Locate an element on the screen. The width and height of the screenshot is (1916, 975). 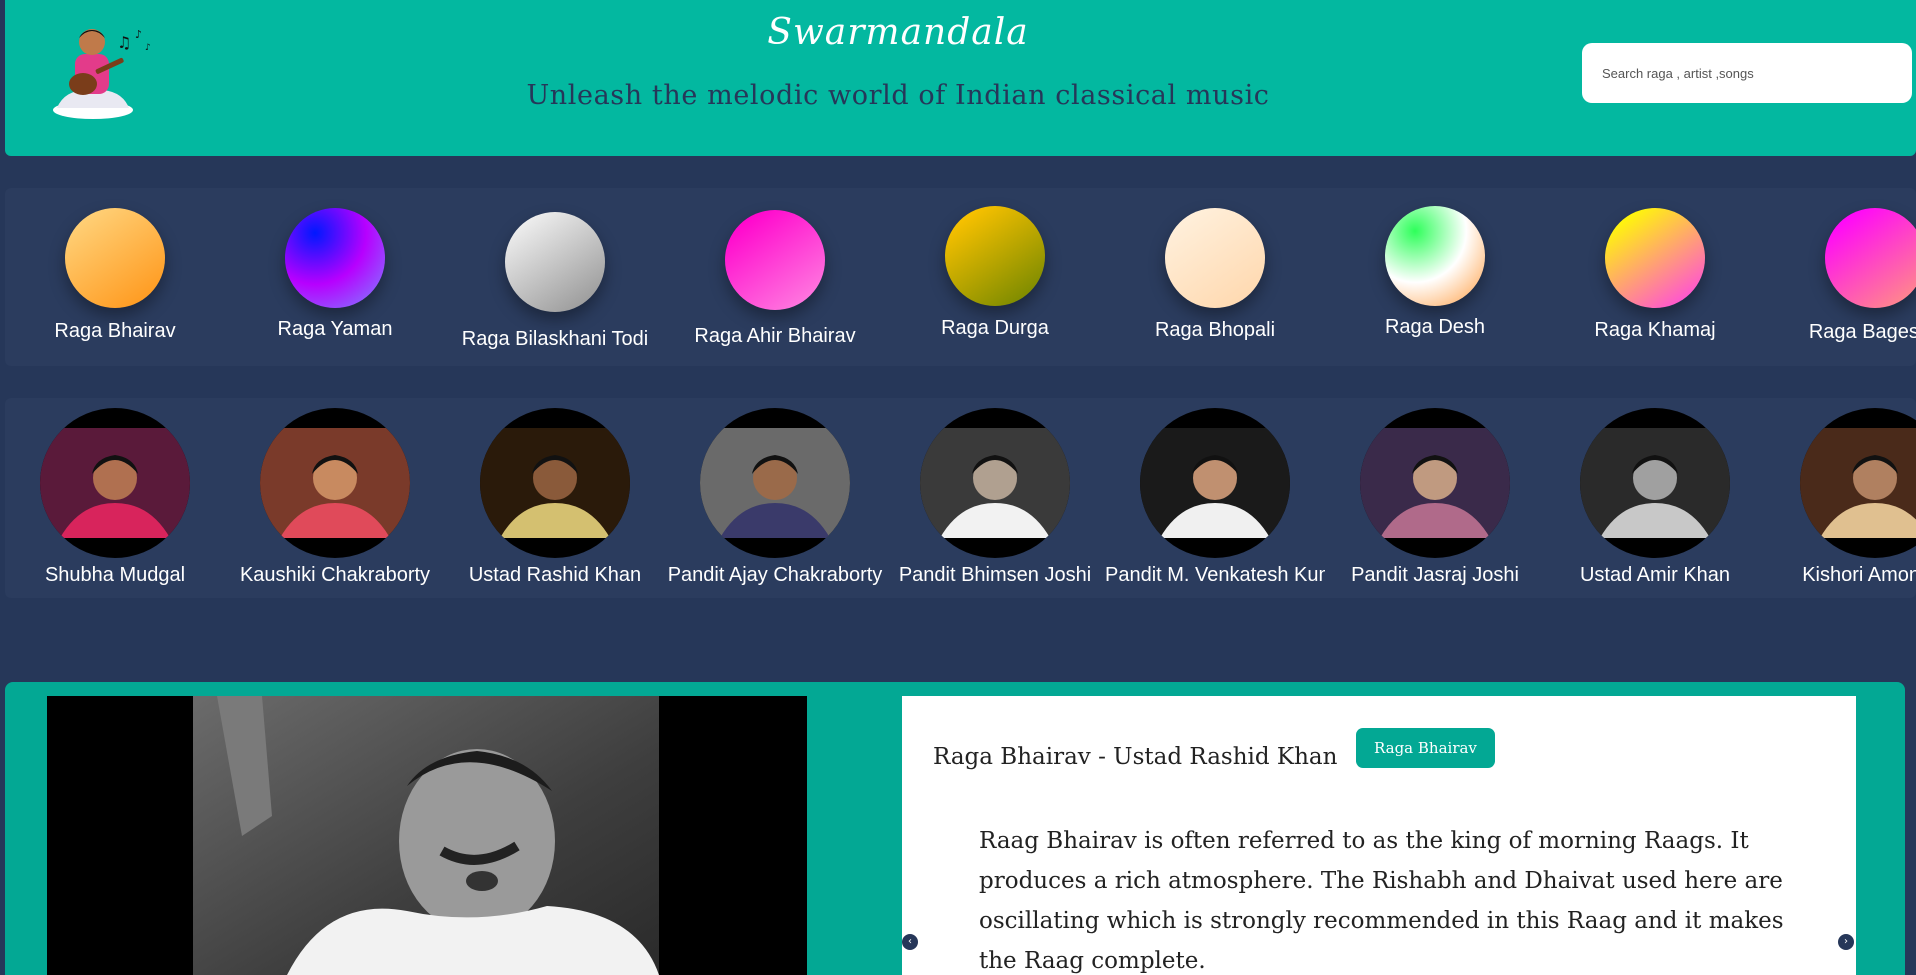
raga-item: Raga Yaman is located at coordinates (335, 277).